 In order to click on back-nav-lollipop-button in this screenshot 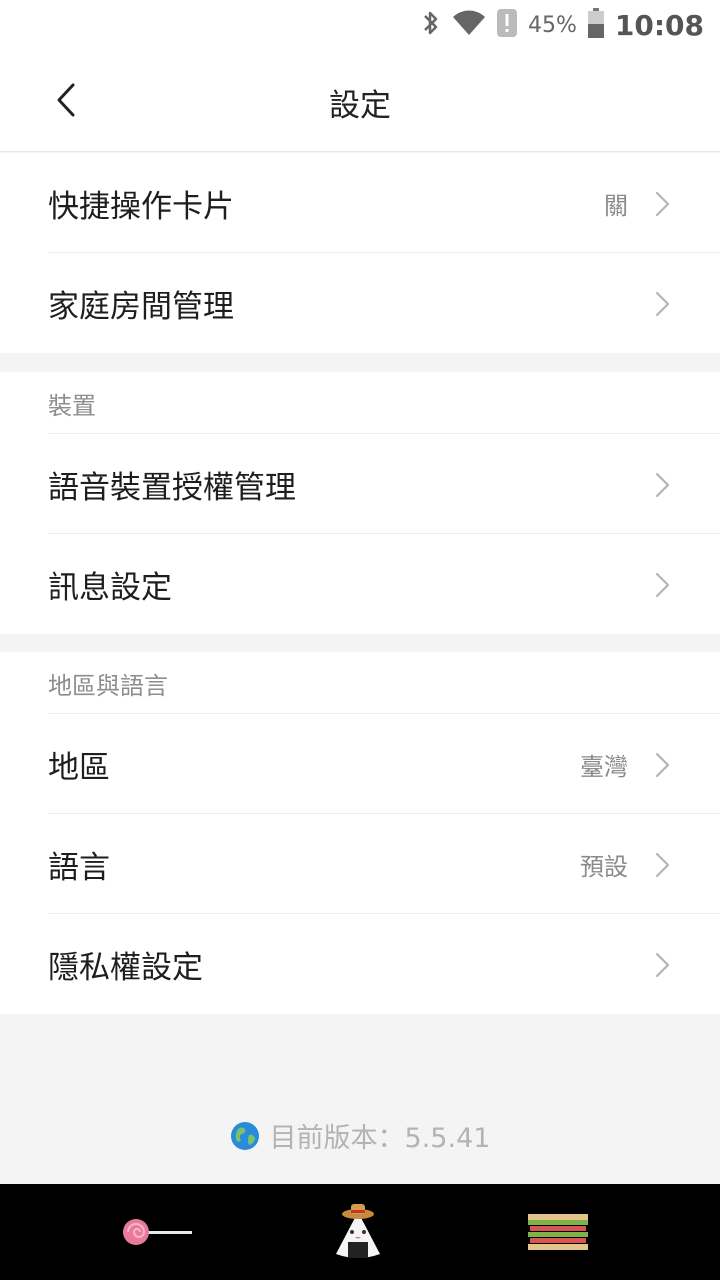, I will do `click(158, 1233)`.